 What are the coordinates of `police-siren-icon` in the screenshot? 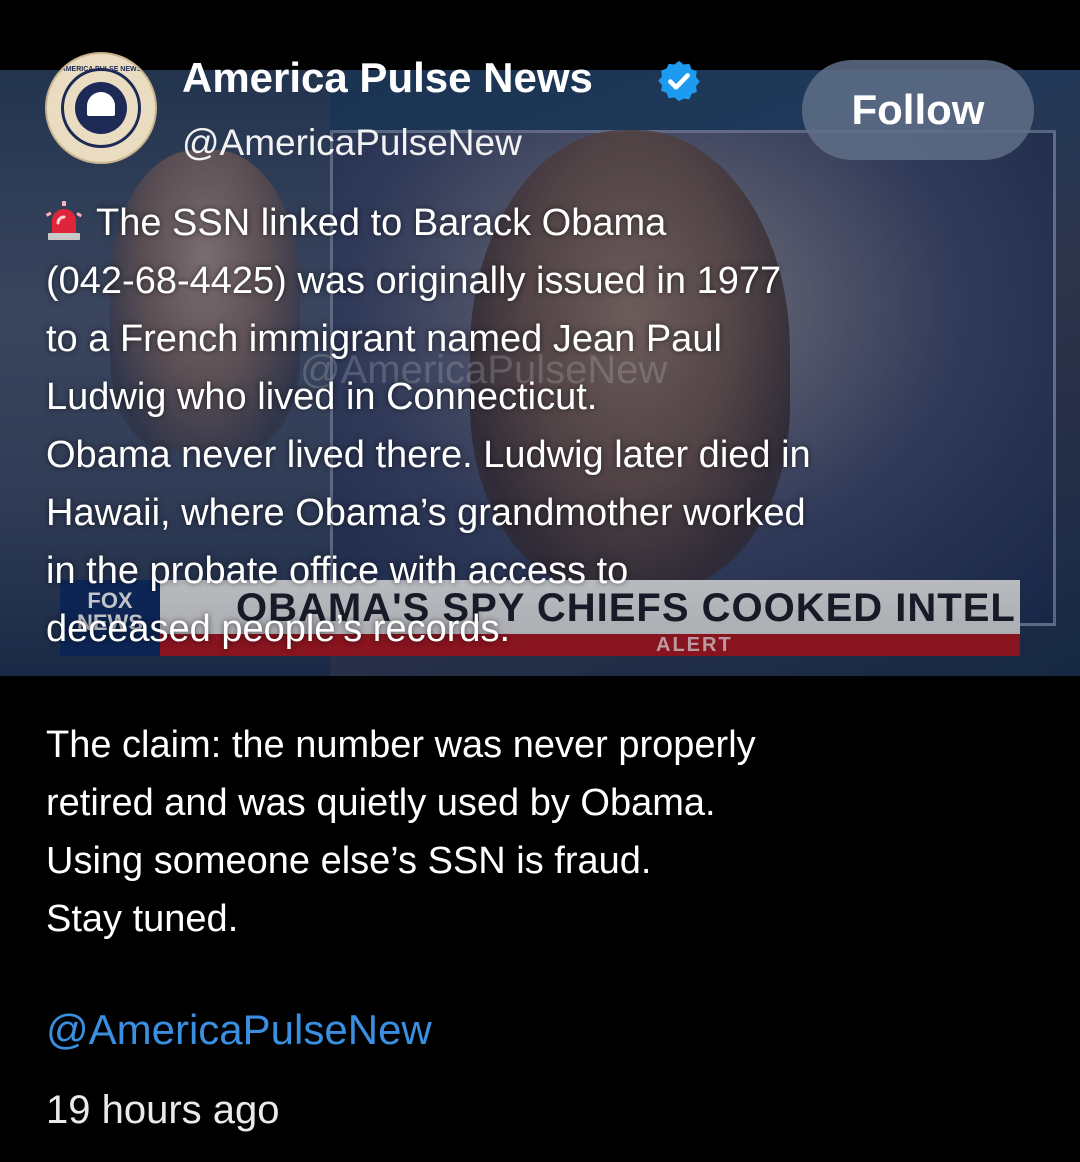 It's located at (64, 220).